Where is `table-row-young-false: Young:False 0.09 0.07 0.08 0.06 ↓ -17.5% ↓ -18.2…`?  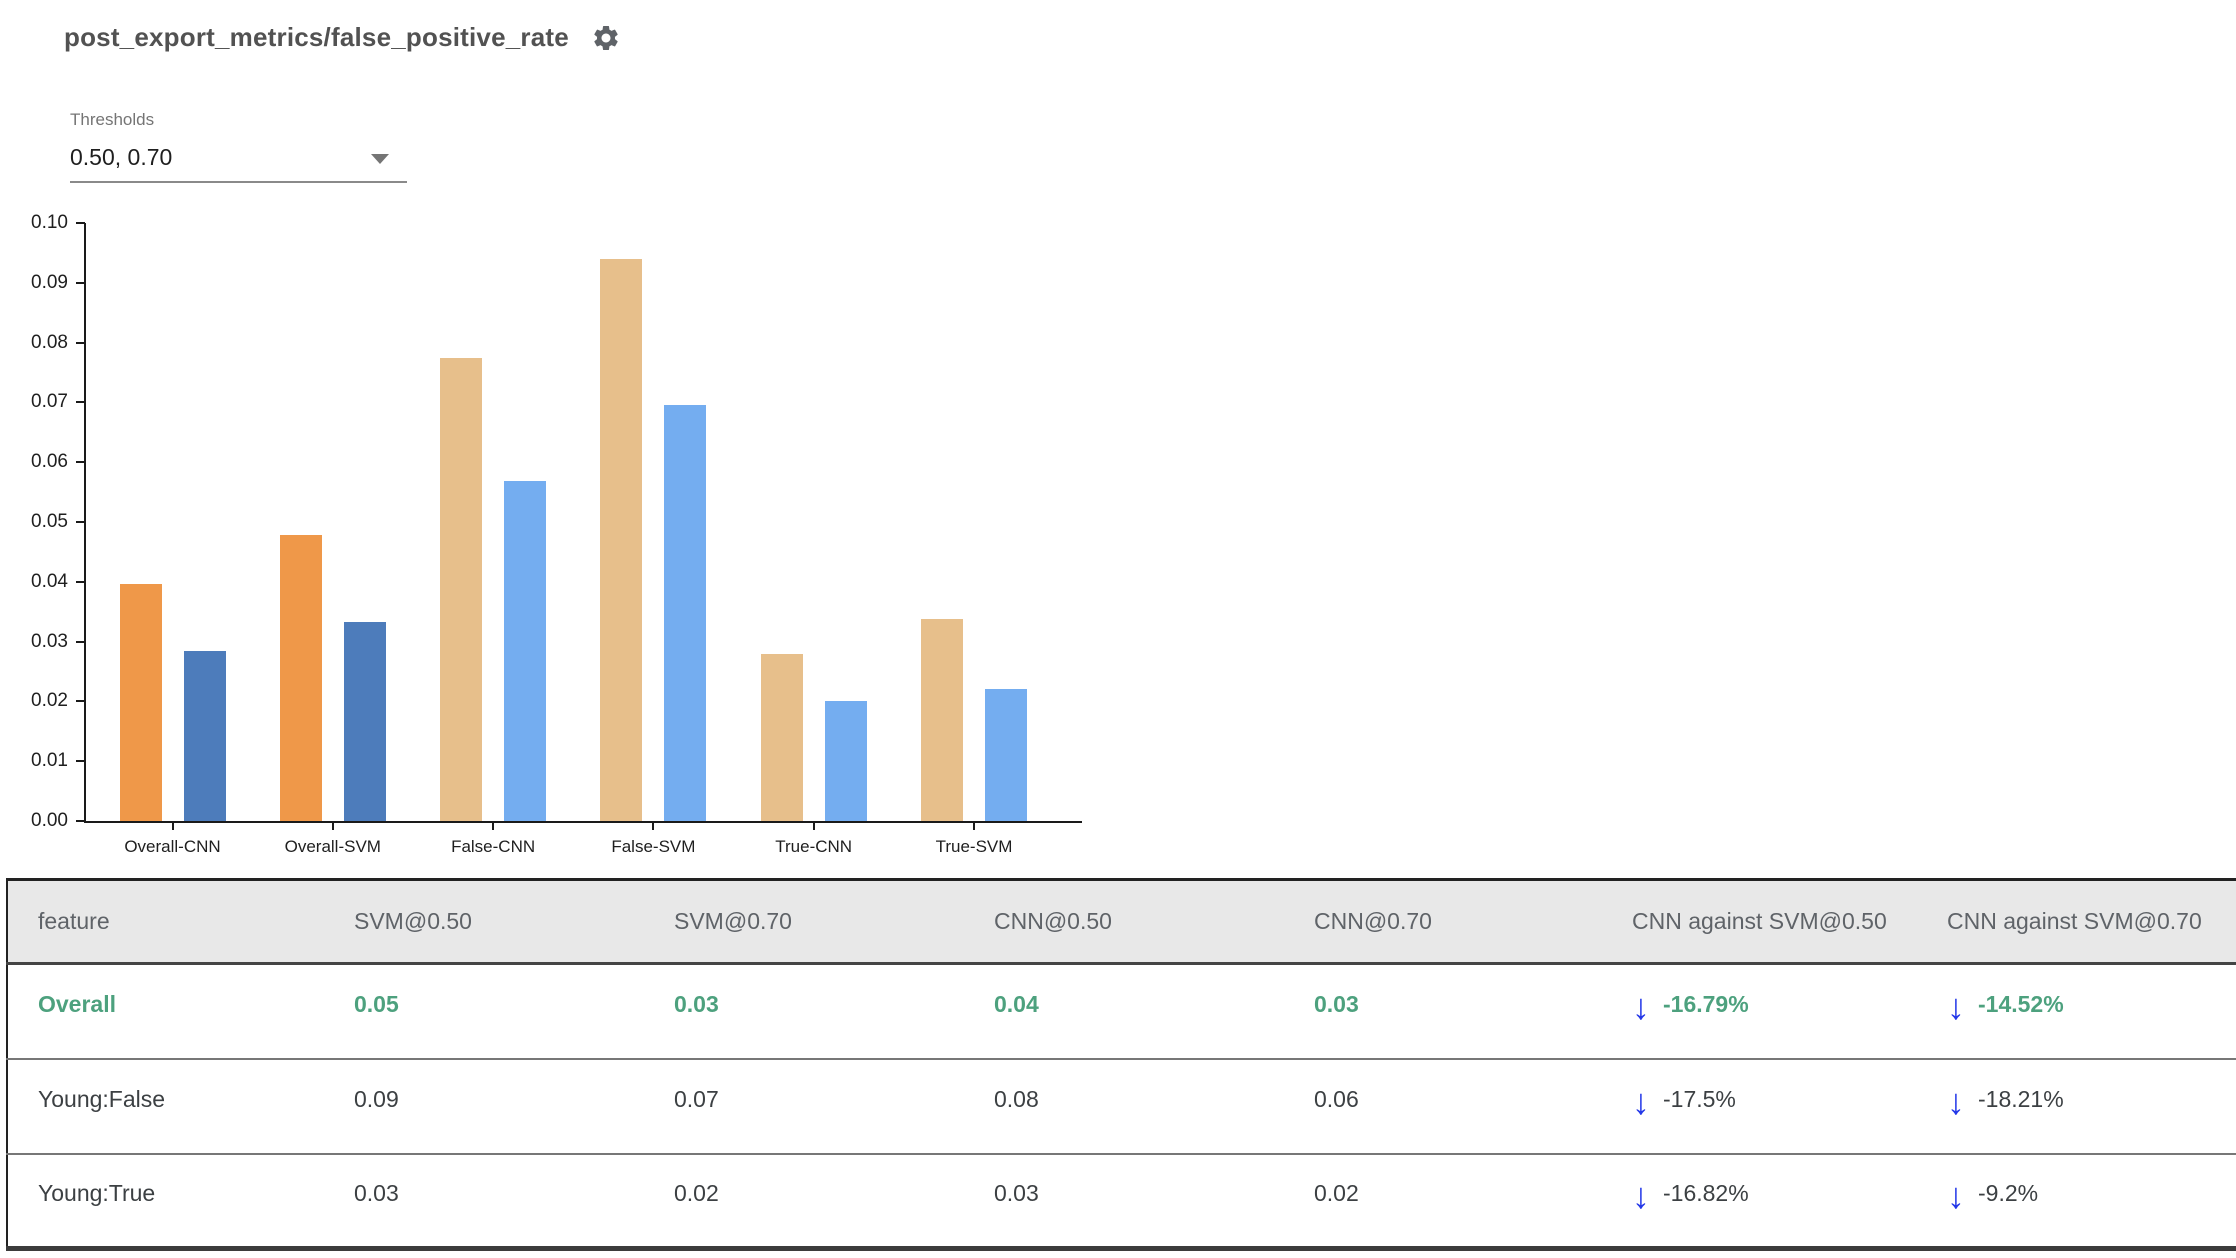 table-row-young-false: Young:False 0.09 0.07 0.08 0.06 ↓ -17.5% ↓ -18.2… is located at coordinates (1121, 1106).